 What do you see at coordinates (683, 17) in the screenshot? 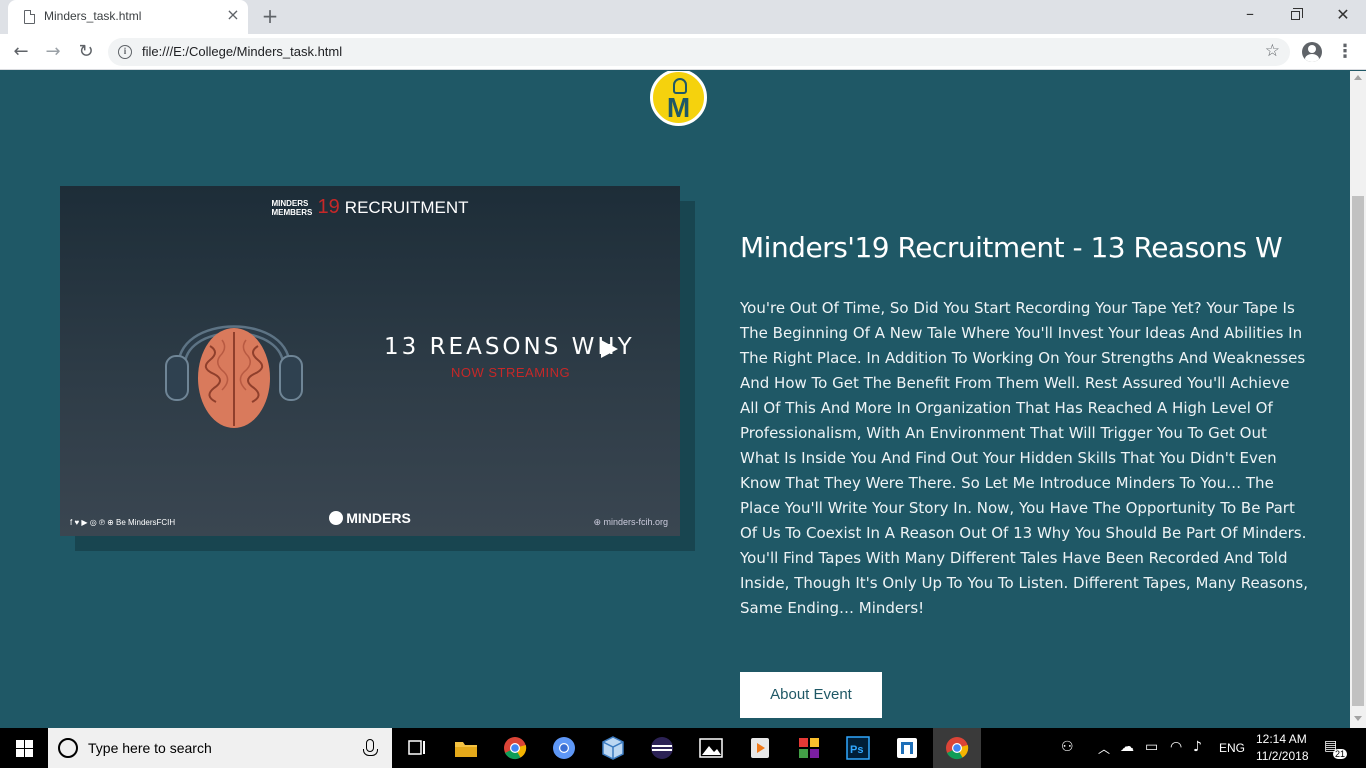
I see `browser-tab-bar: Minders_task.html × + – ✕` at bounding box center [683, 17].